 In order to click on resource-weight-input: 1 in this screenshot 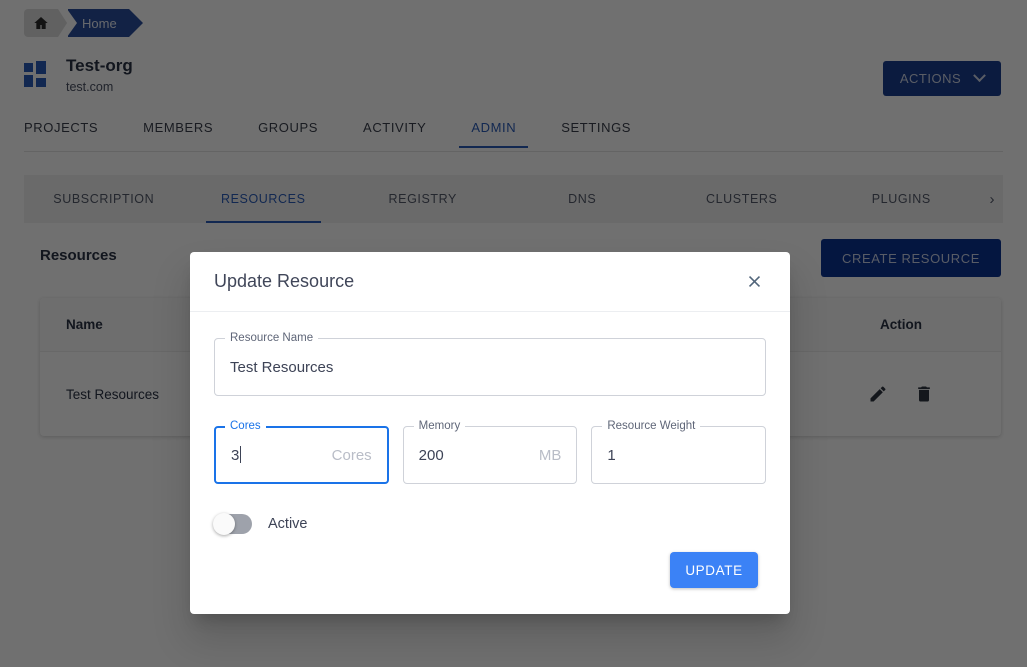, I will do `click(678, 455)`.